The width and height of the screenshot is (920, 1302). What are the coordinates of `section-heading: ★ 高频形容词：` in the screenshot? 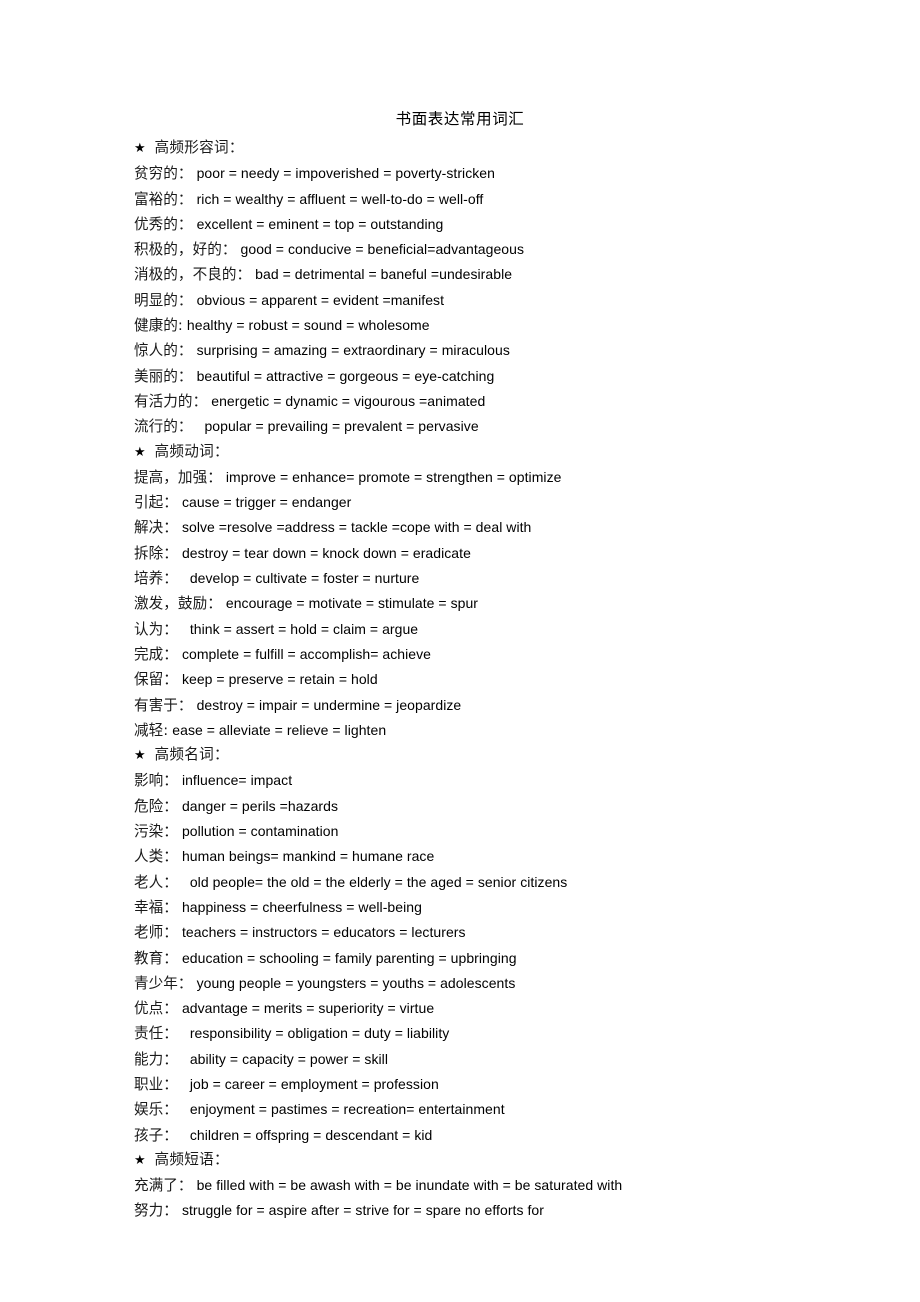 It's located at (514, 148).